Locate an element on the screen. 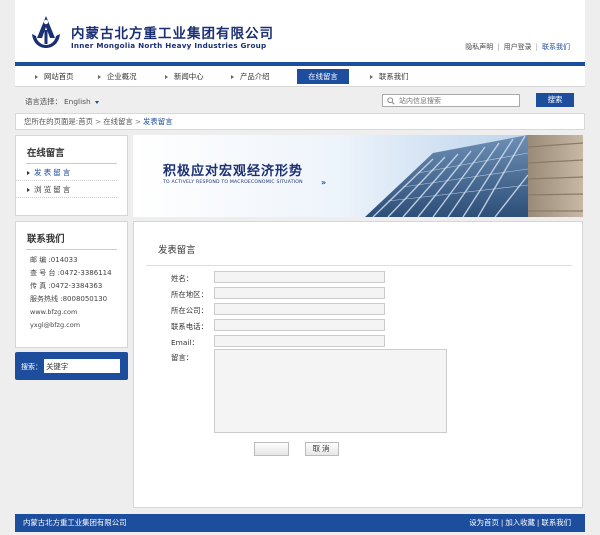 The height and width of the screenshot is (535, 600). nav-contact: 联系我们 is located at coordinates (389, 76).